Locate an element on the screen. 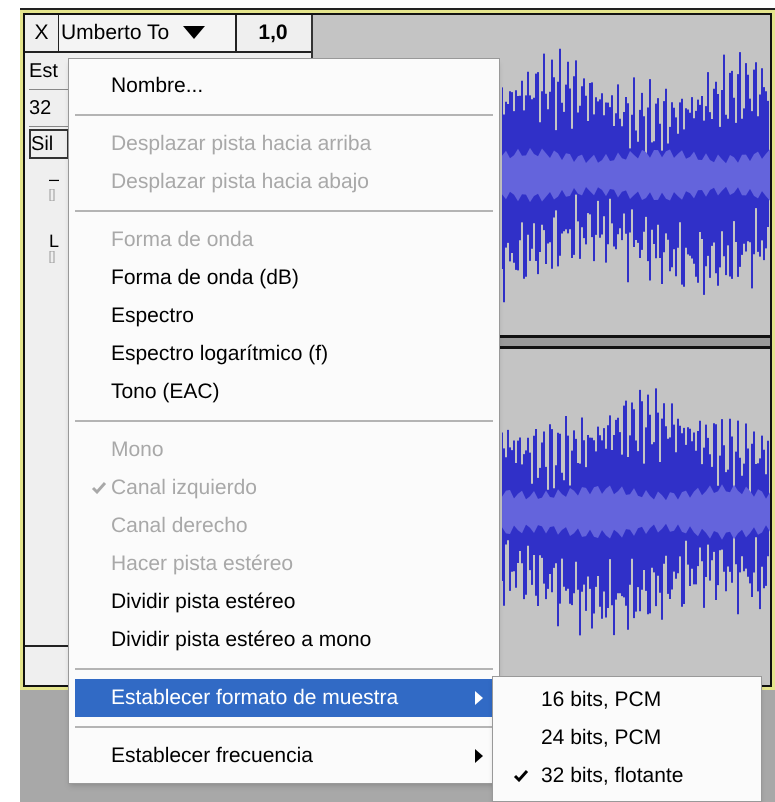 The height and width of the screenshot is (802, 775). menu-item: Tono (EAC) is located at coordinates (284, 392).